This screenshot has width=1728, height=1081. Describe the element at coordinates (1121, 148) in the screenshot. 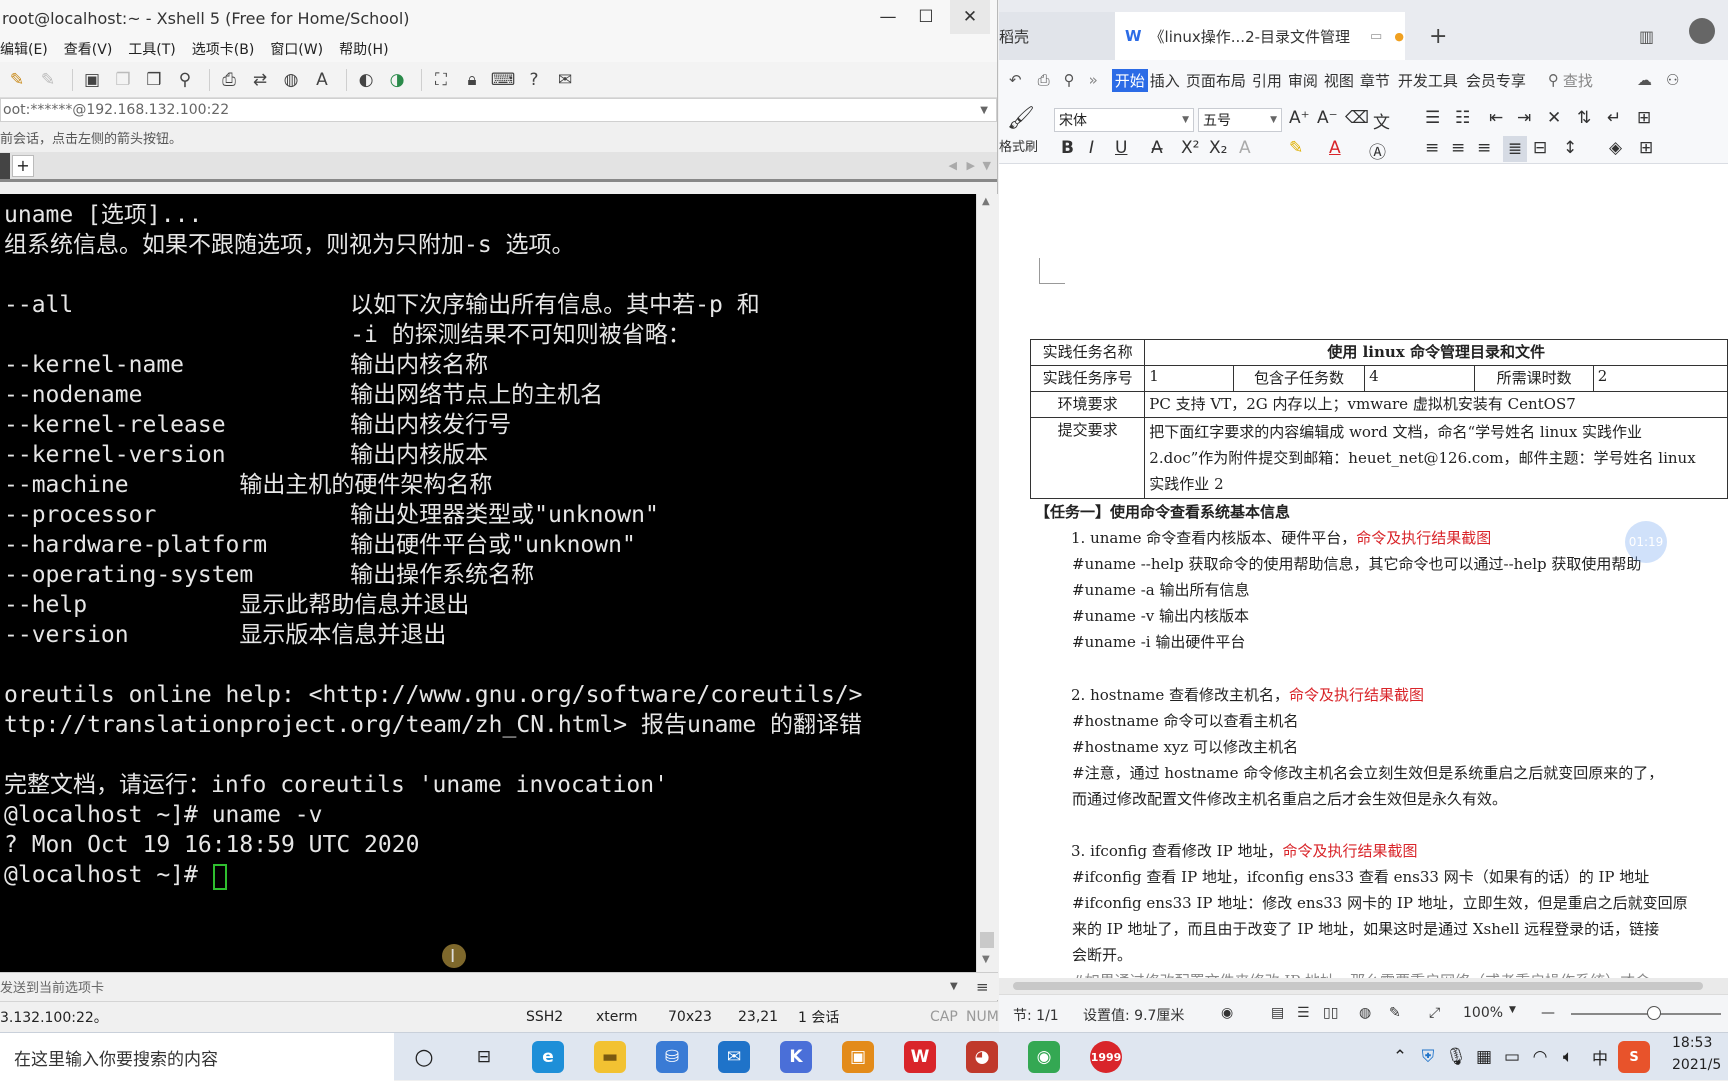

I see `underline-icon: U` at that location.